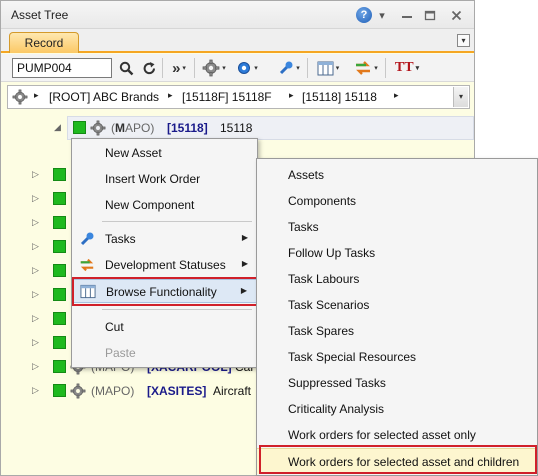 This screenshot has height=476, width=538. I want to click on submenu-item-label: Follow Up Tasks, so click(332, 253).